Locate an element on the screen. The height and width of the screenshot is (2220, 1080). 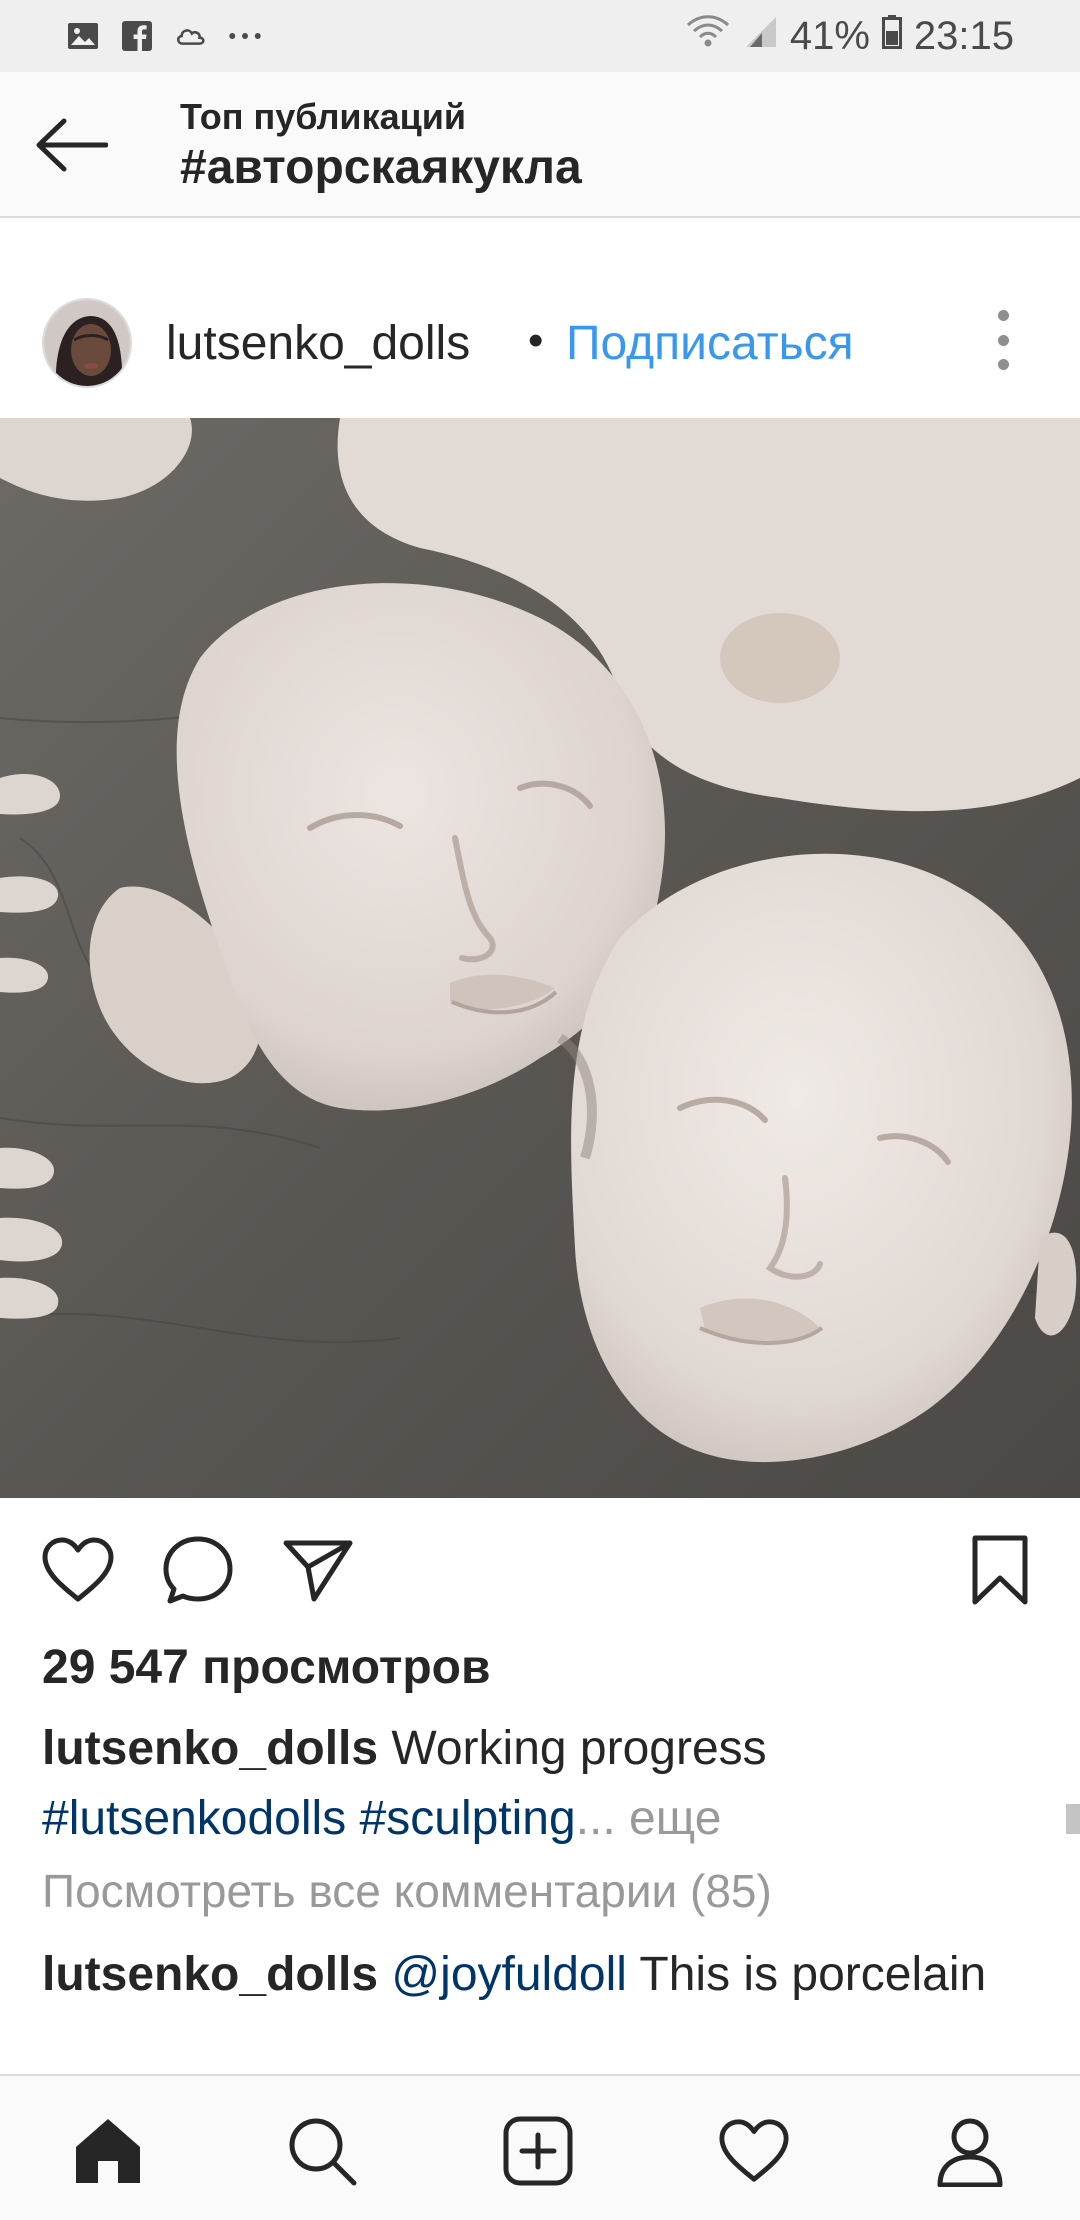
post-username: lutsenko_dolls is located at coordinates (318, 343).